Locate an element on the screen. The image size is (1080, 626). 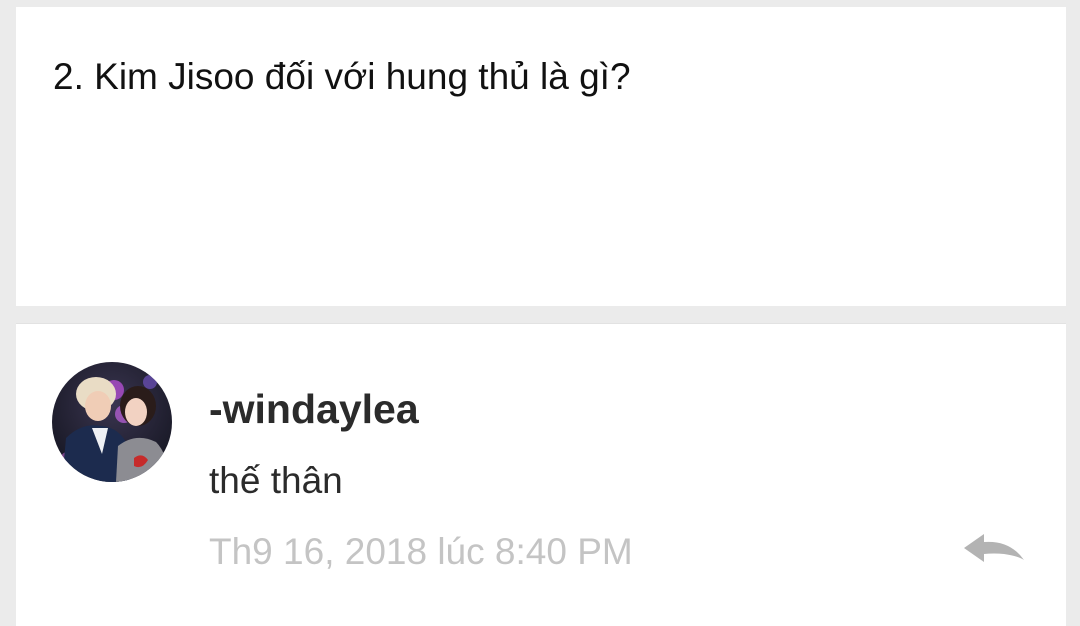
avatar is located at coordinates (112, 422).